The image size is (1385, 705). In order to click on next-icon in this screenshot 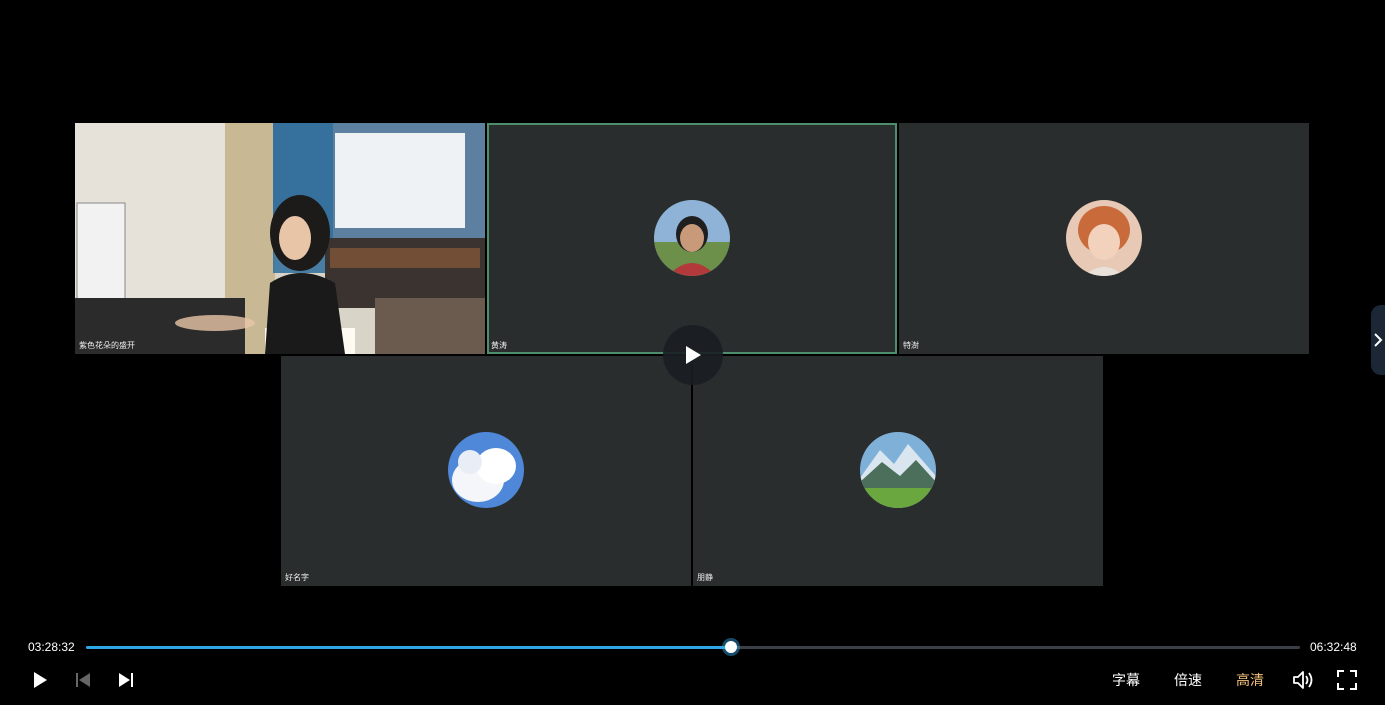, I will do `click(126, 680)`.